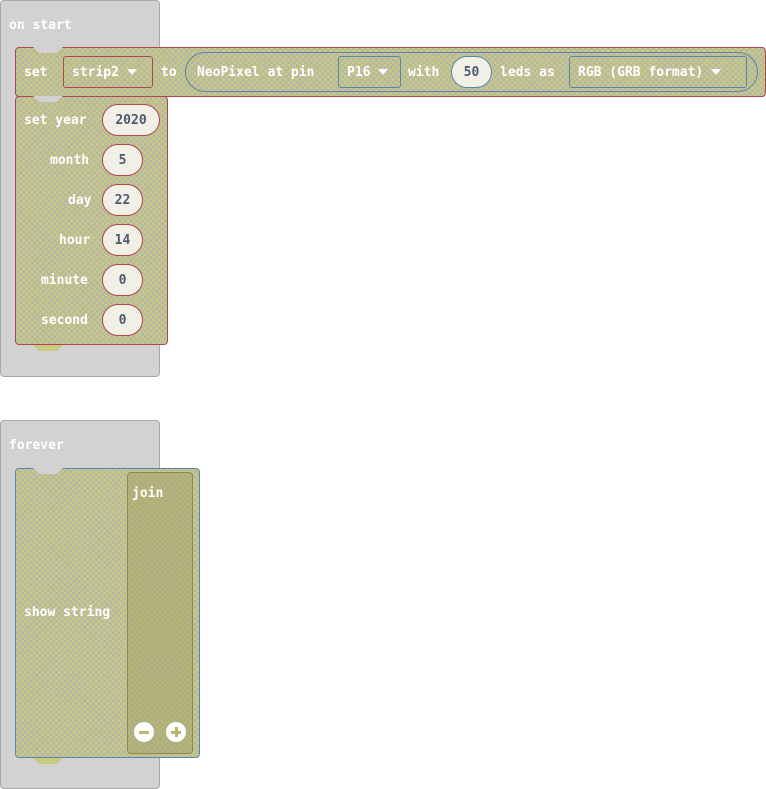  I want to click on month-input: 5, so click(122, 160).